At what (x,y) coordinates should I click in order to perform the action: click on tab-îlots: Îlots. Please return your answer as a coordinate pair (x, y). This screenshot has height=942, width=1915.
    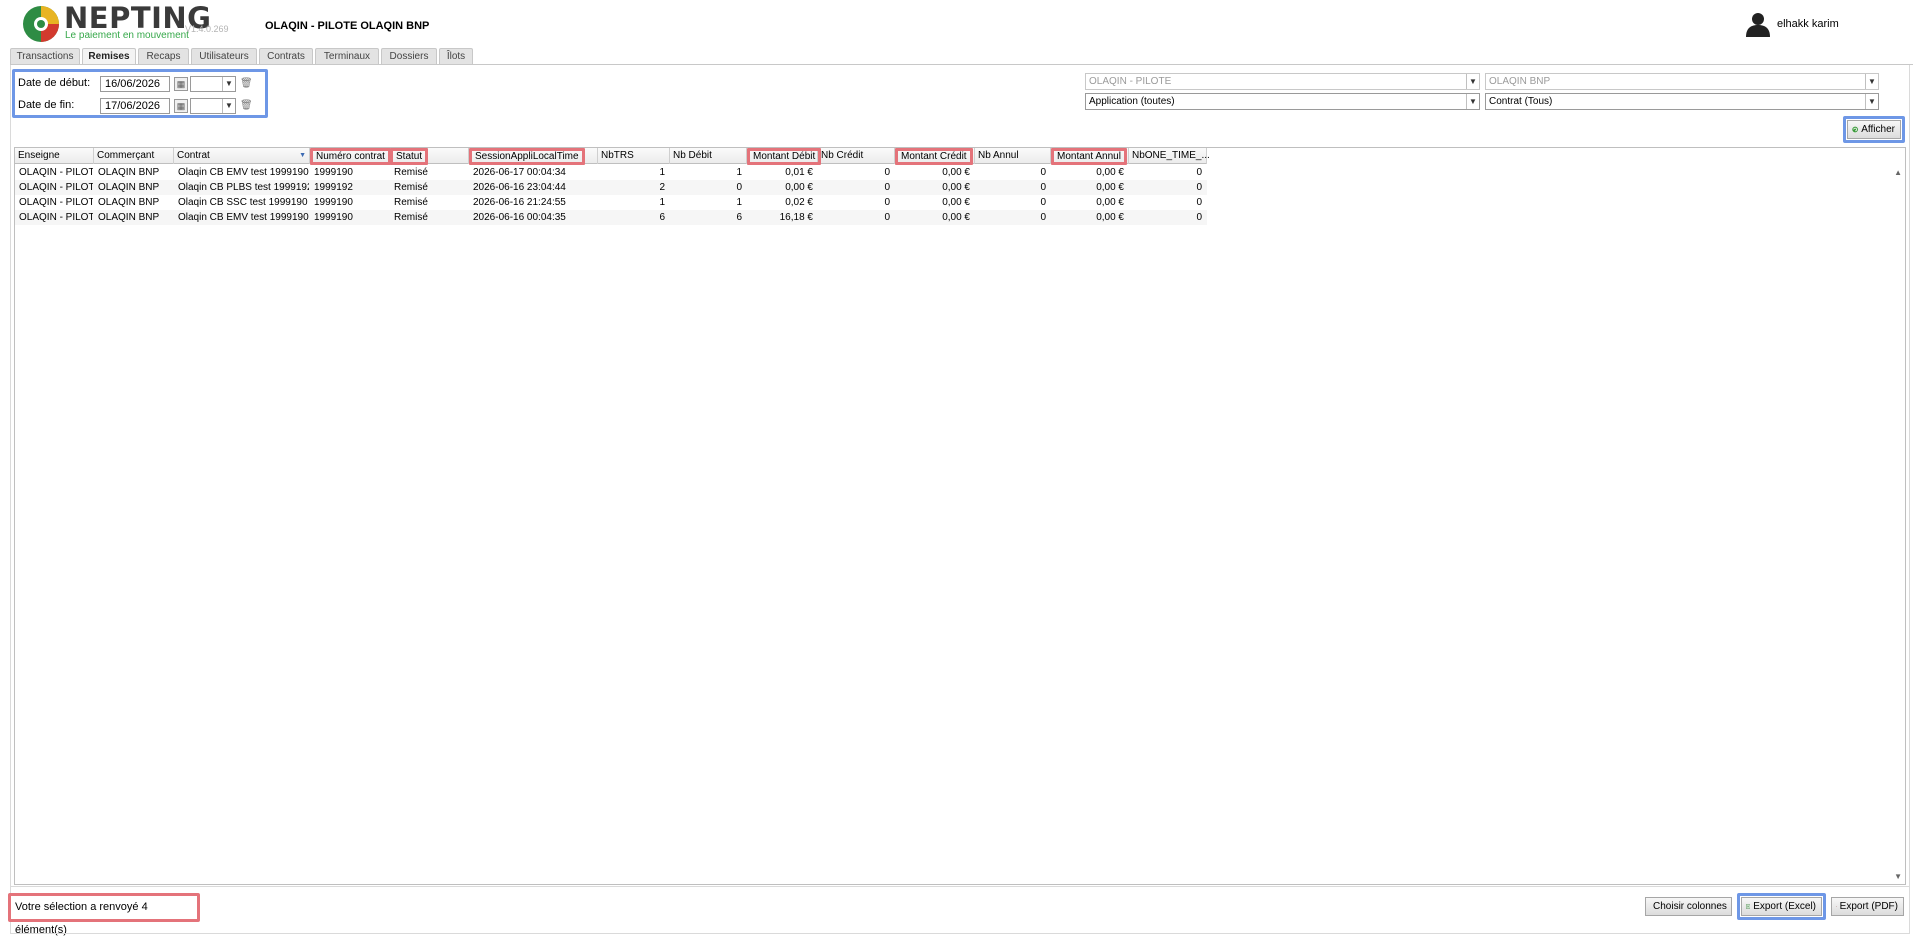
    Looking at the image, I should click on (456, 56).